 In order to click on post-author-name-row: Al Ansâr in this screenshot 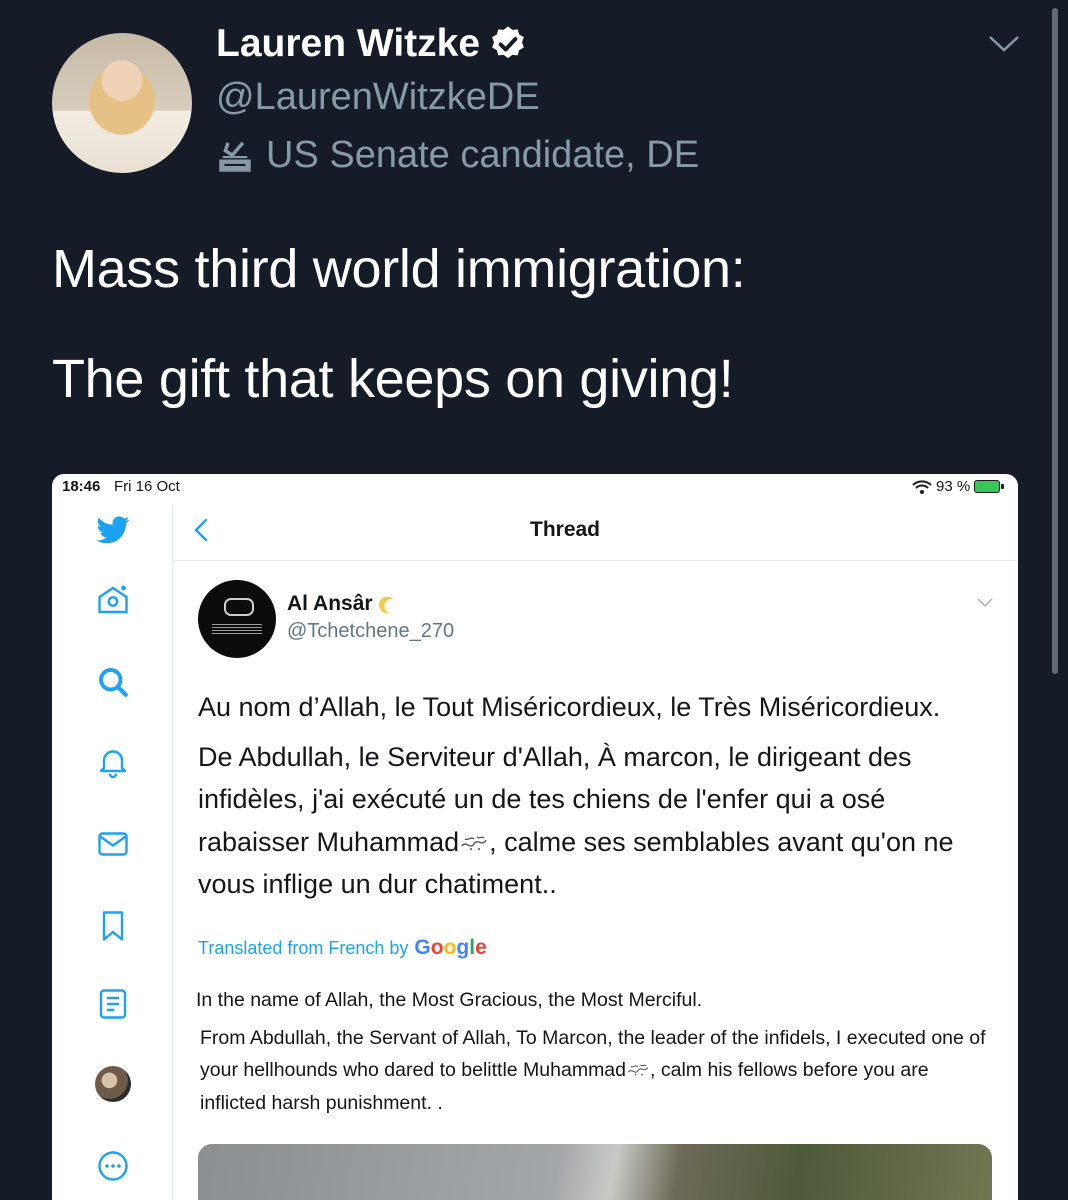, I will do `click(342, 604)`.